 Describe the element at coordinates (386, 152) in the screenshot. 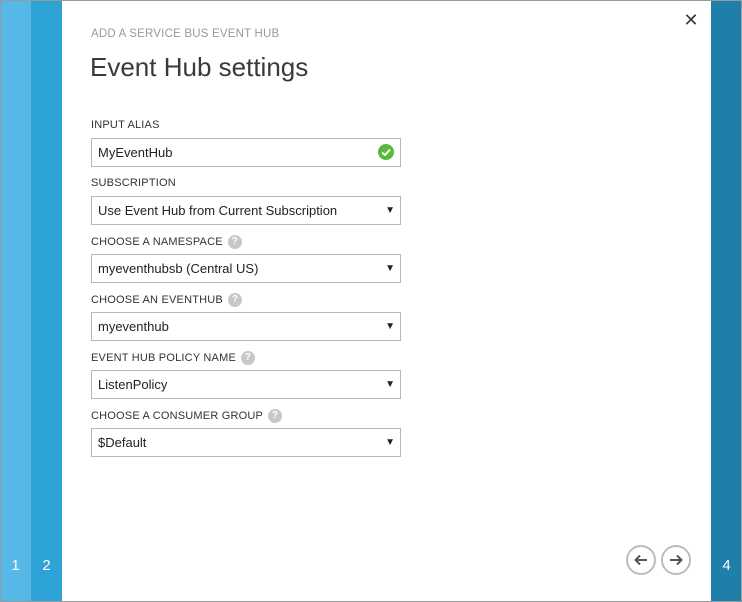

I see `valid-check-icon` at that location.